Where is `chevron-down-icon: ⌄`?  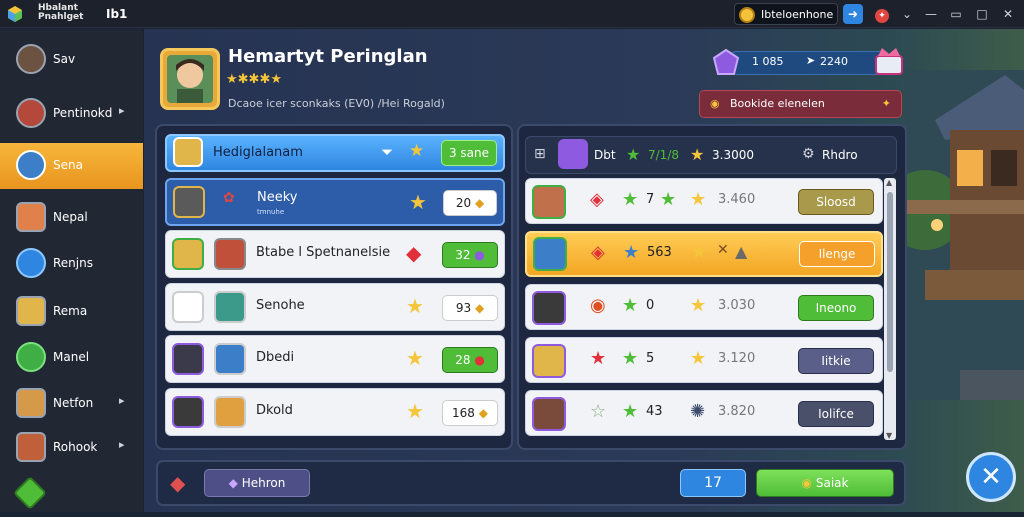
chevron-down-icon: ⌄ is located at coordinates (907, 14).